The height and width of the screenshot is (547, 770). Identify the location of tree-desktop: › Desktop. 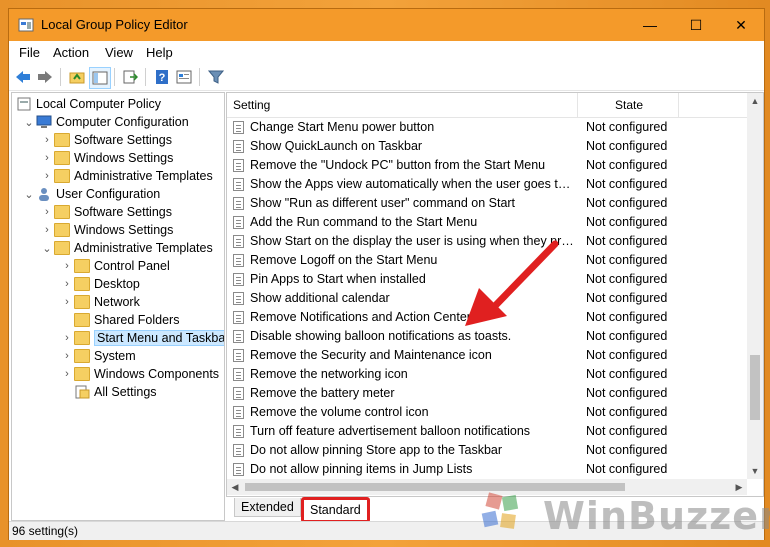
(100, 284).